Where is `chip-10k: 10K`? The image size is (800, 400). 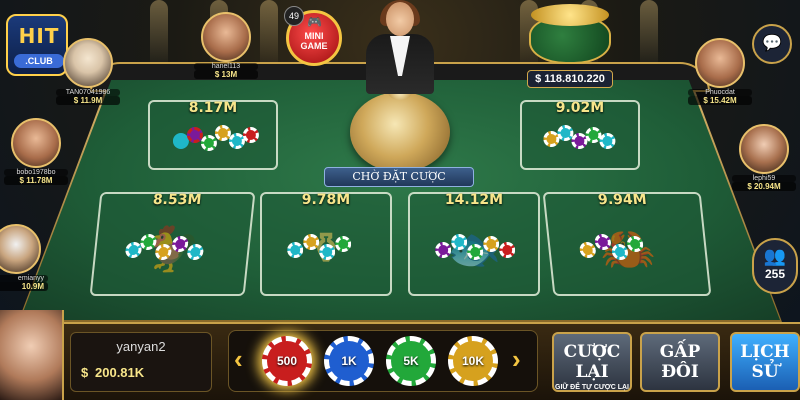
chip-10k: 10K is located at coordinates (473, 361).